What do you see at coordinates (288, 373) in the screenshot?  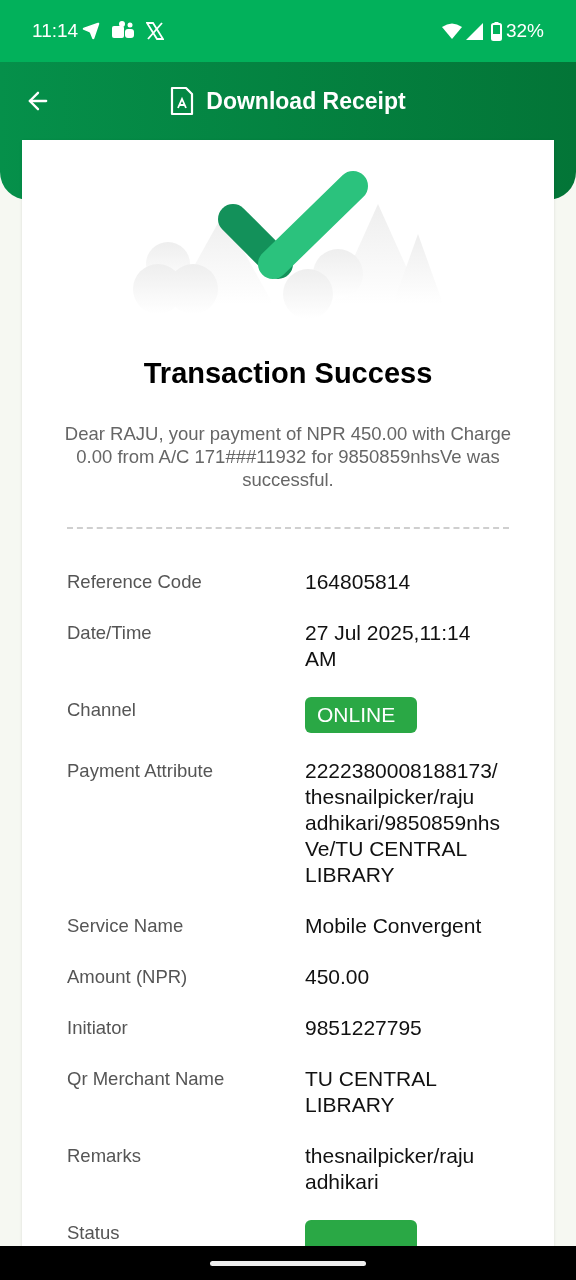 I see `transaction-title: Transaction Success` at bounding box center [288, 373].